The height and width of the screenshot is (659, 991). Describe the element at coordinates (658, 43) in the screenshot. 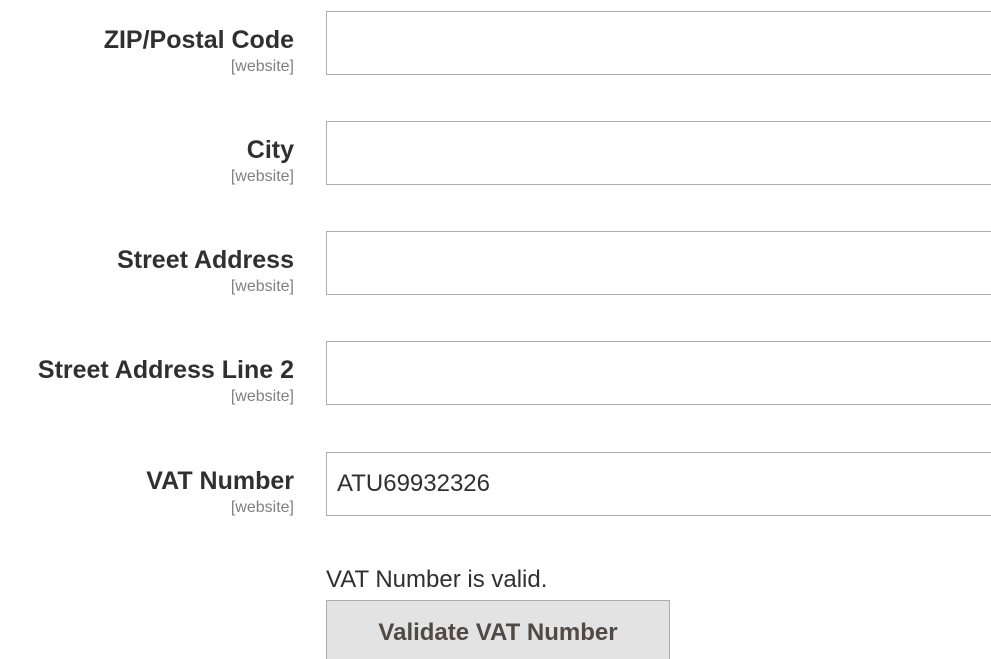

I see `zip-postal-code-input` at that location.